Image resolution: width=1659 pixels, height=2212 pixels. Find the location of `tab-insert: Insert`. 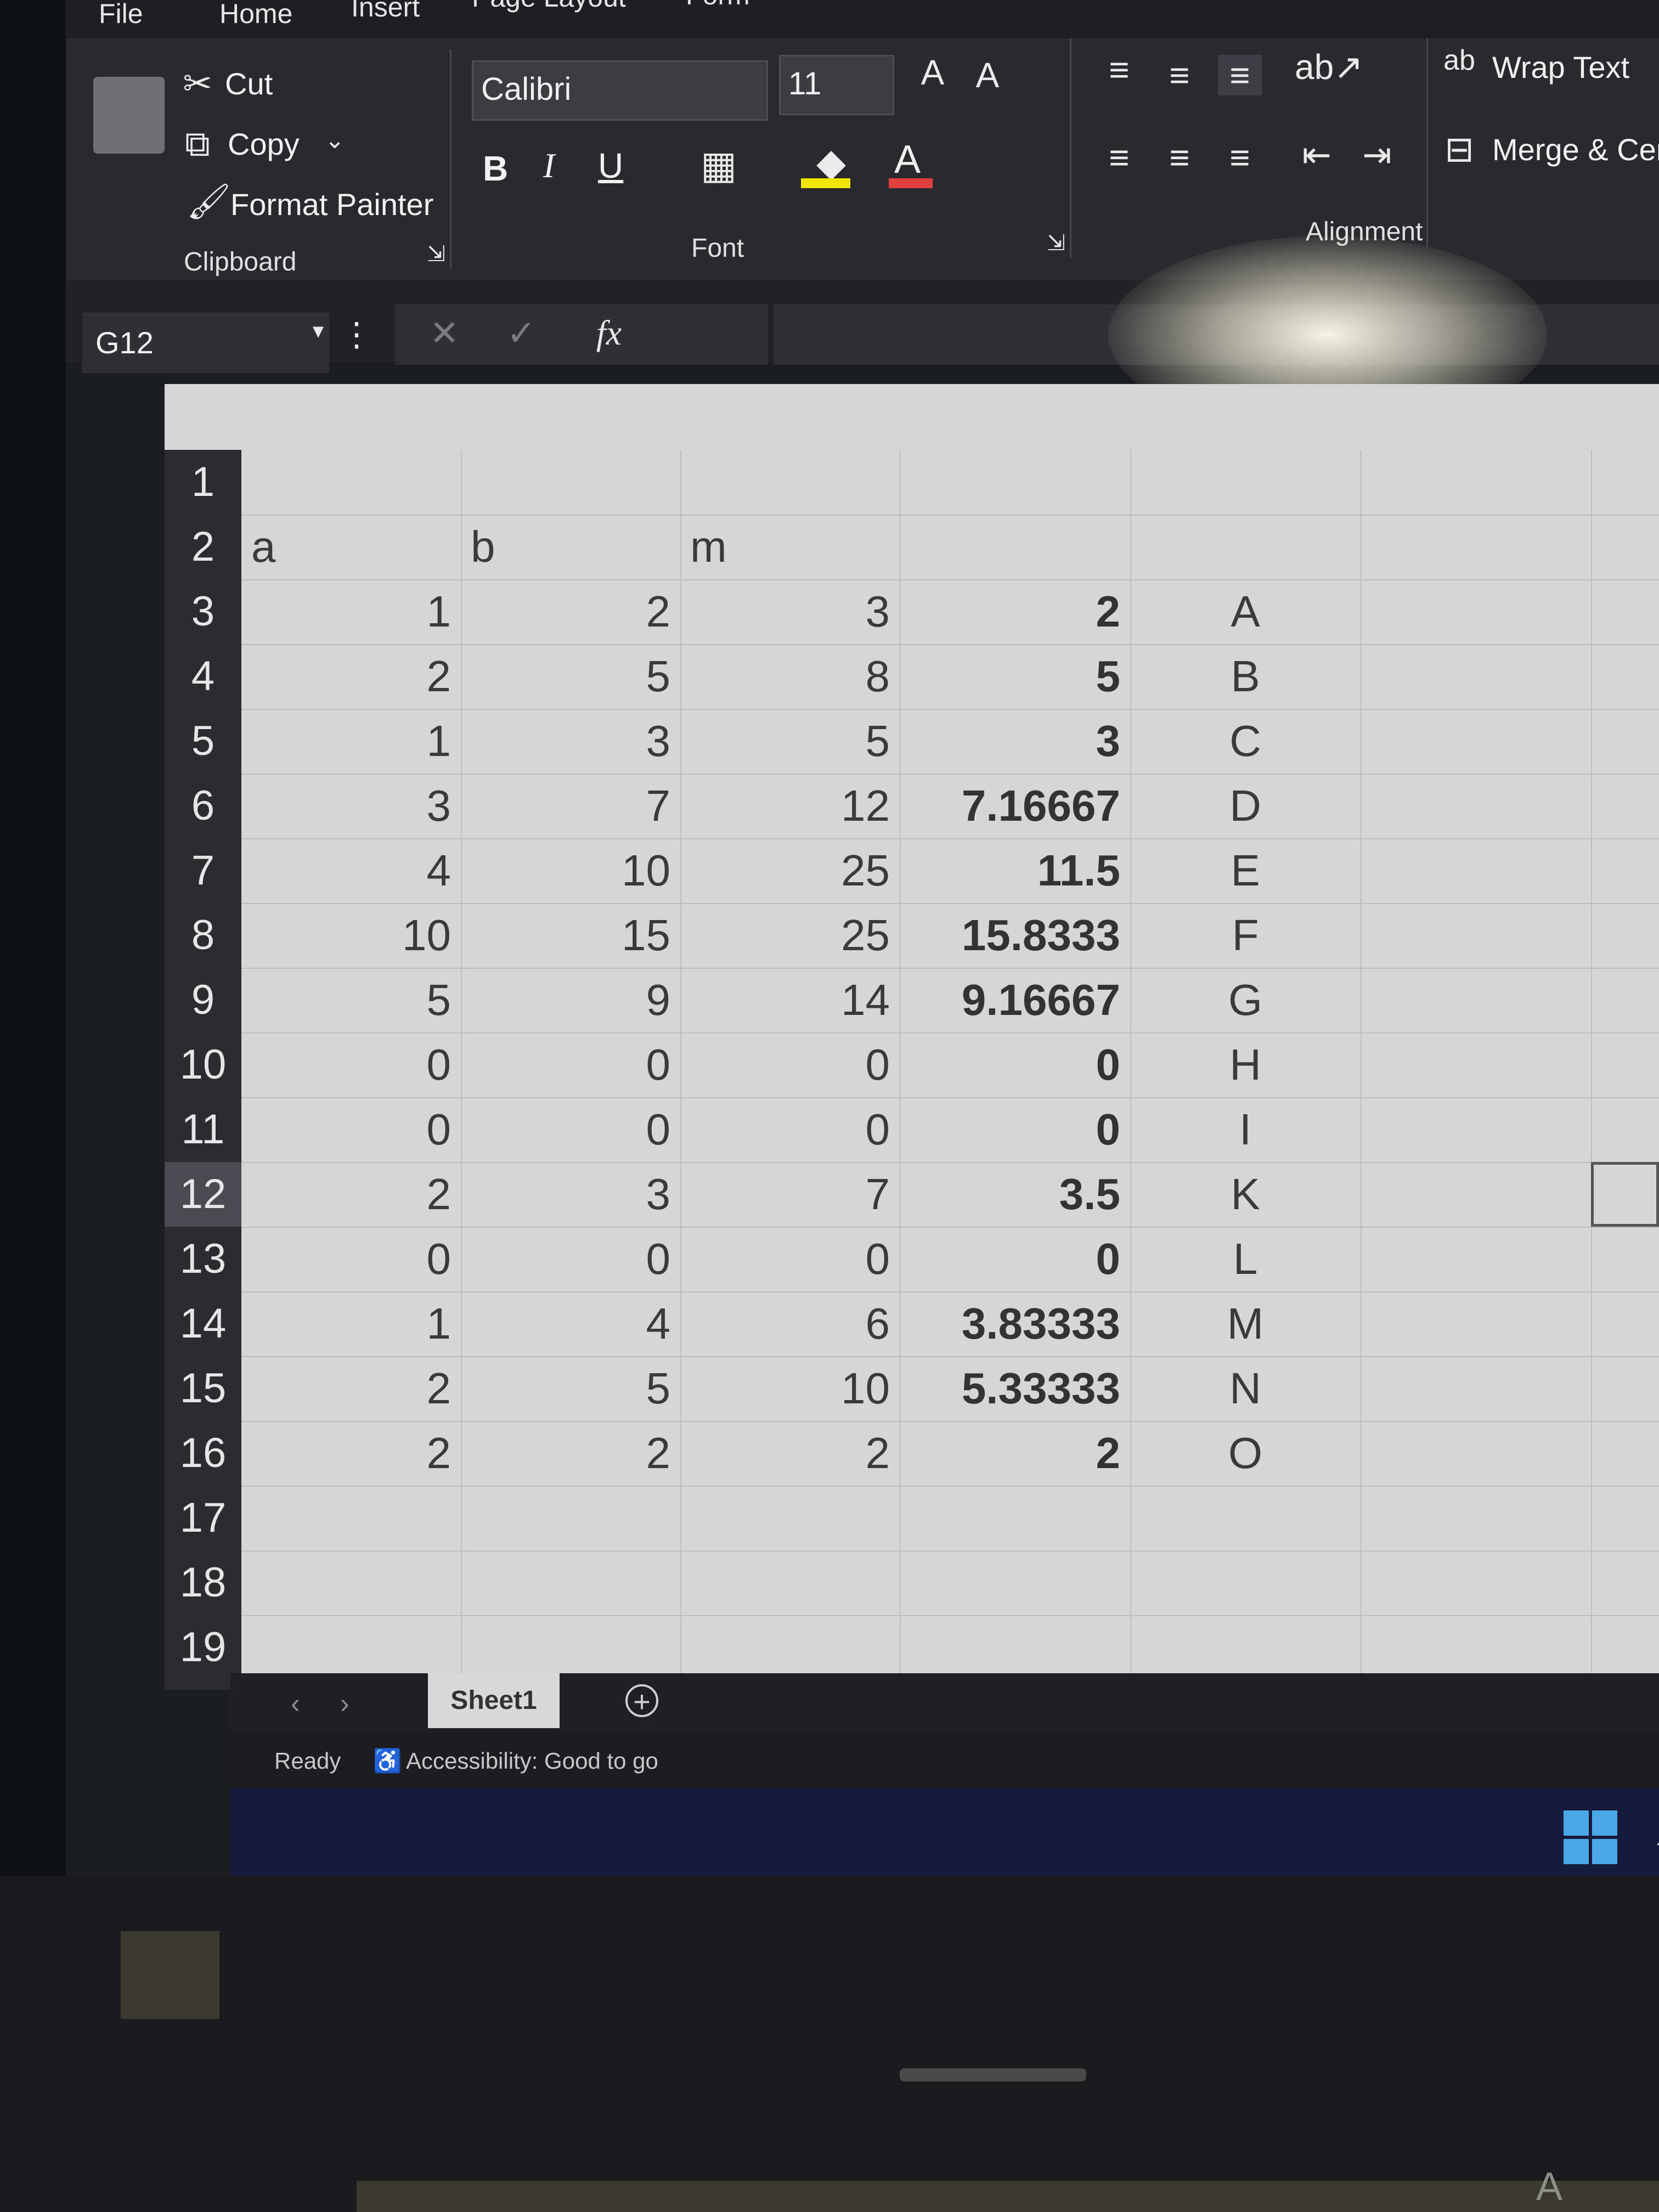

tab-insert: Insert is located at coordinates (386, 13).